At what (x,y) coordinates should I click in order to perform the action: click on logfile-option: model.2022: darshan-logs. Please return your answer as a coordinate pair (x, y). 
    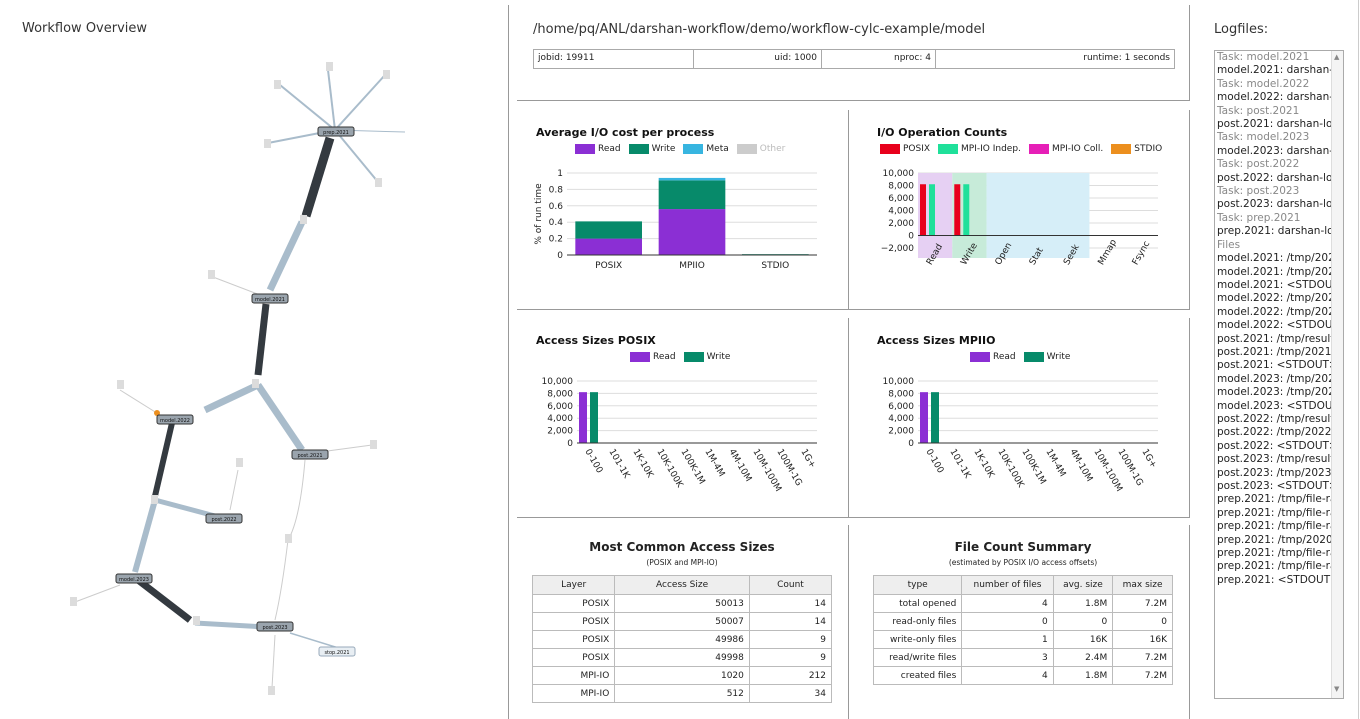
    Looking at the image, I should click on (1273, 97).